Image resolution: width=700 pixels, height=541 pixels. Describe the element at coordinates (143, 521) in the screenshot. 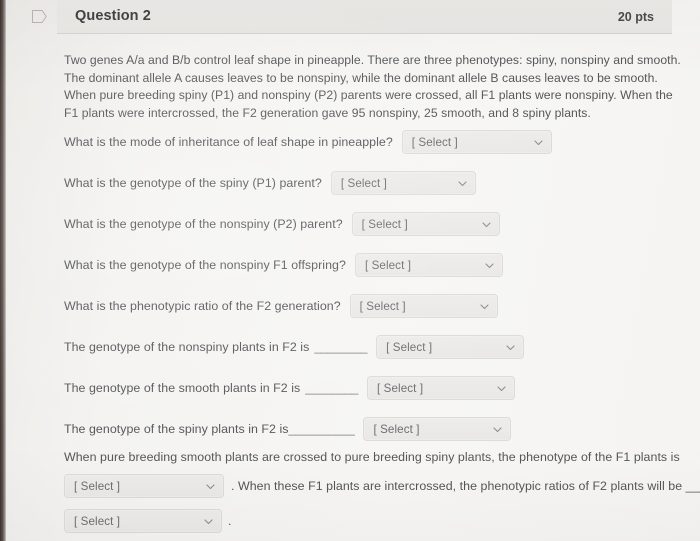

I see `select-f2-phenotypic-ratios: [ Select ]` at that location.